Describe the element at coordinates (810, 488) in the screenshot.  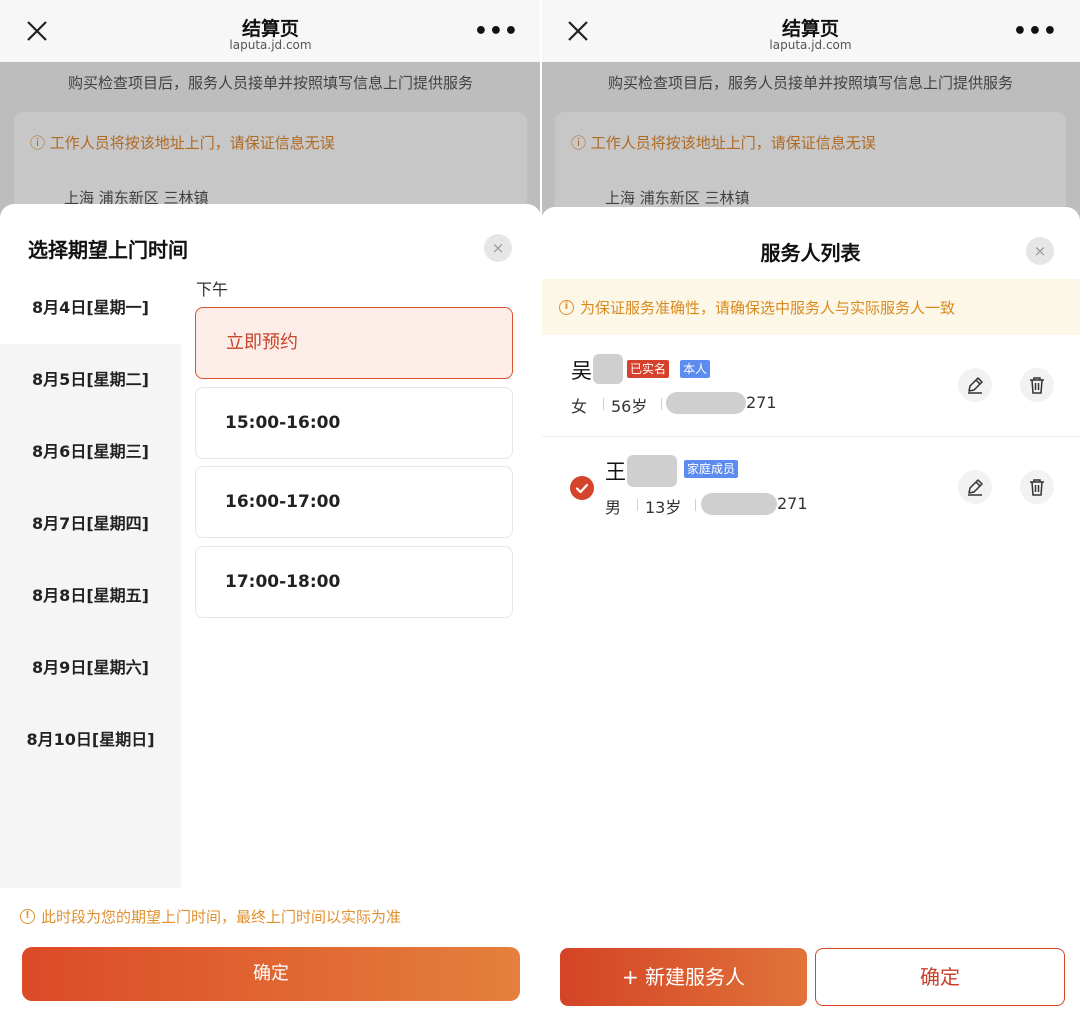
I see `person-row: 王 家庭成员 男 13岁 271` at that location.